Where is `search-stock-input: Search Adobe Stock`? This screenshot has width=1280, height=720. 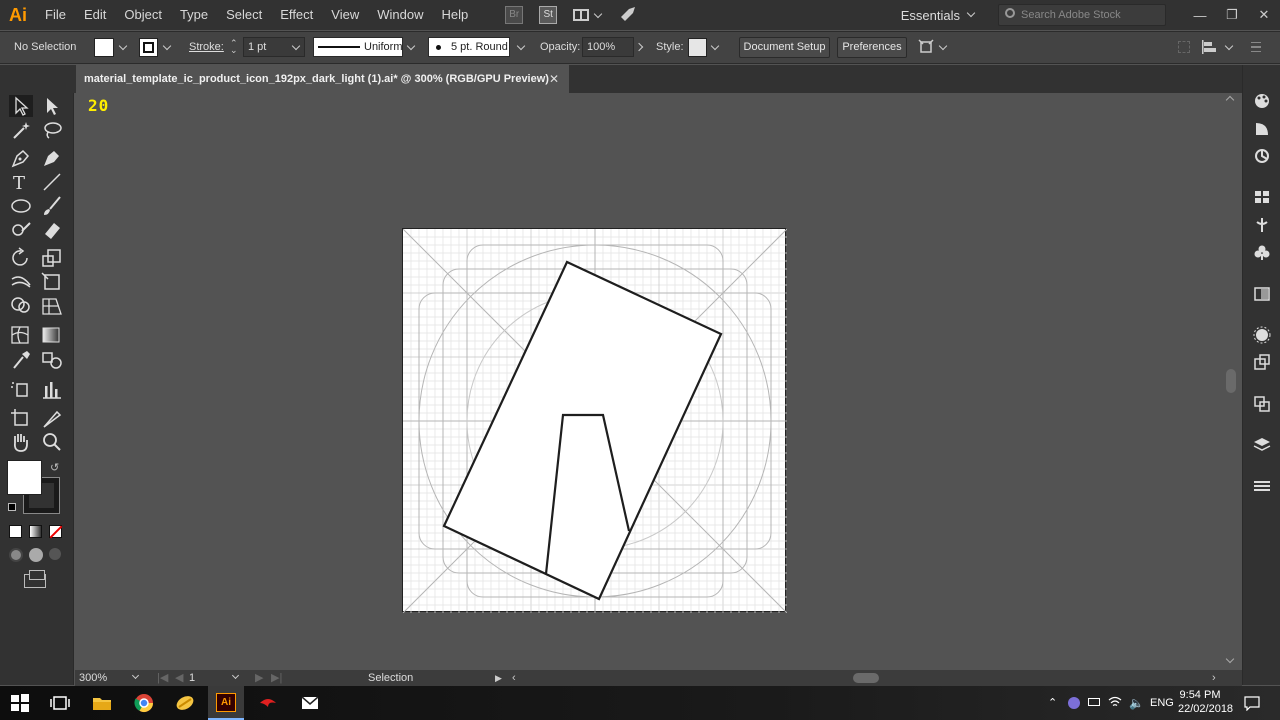
search-stock-input: Search Adobe Stock is located at coordinates (1082, 15).